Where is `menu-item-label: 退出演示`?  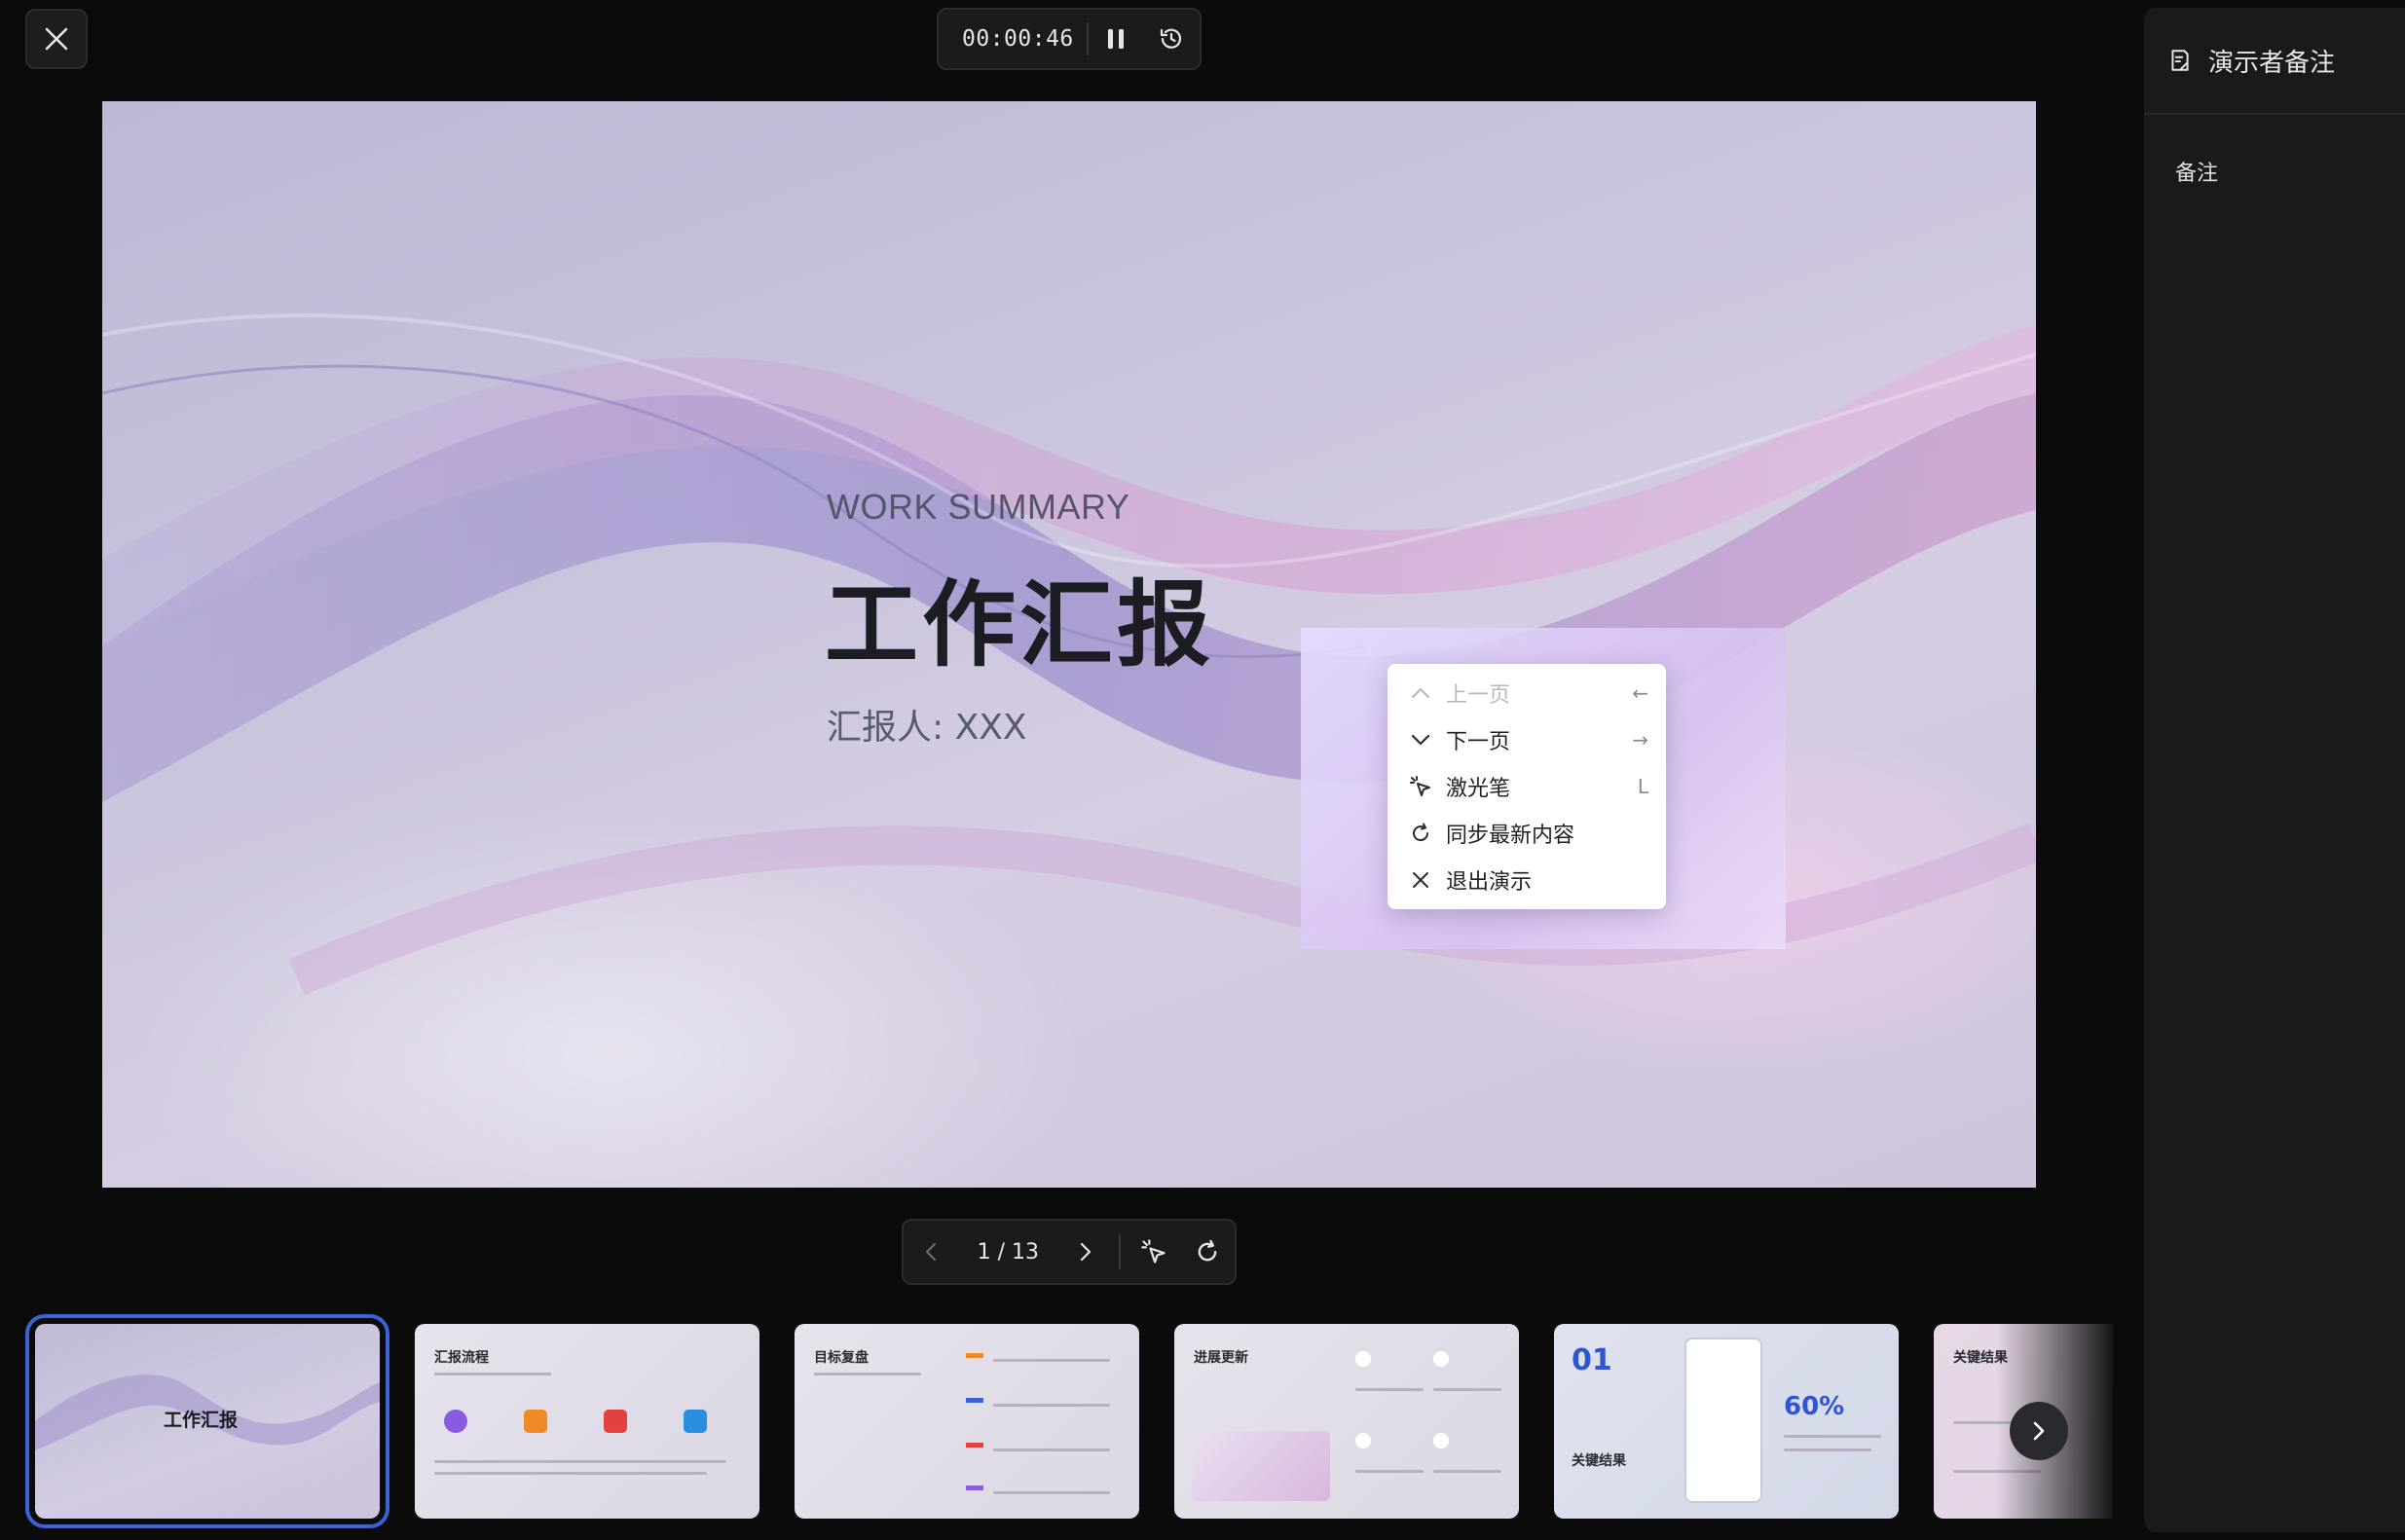 menu-item-label: 退出演示 is located at coordinates (1489, 882).